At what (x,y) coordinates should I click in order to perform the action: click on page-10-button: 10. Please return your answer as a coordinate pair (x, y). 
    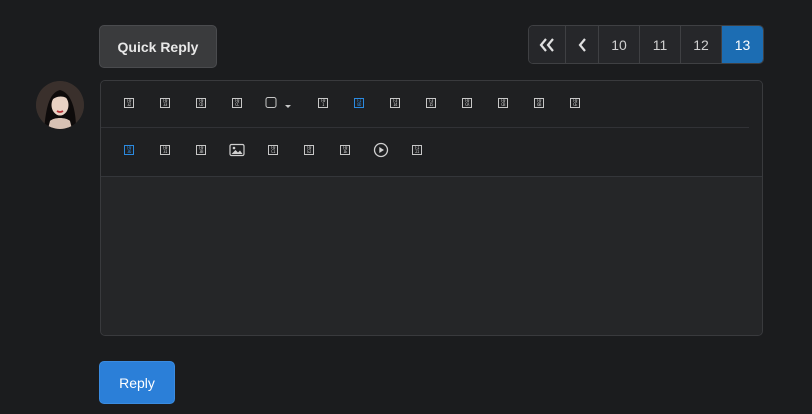
    Looking at the image, I should click on (619, 44).